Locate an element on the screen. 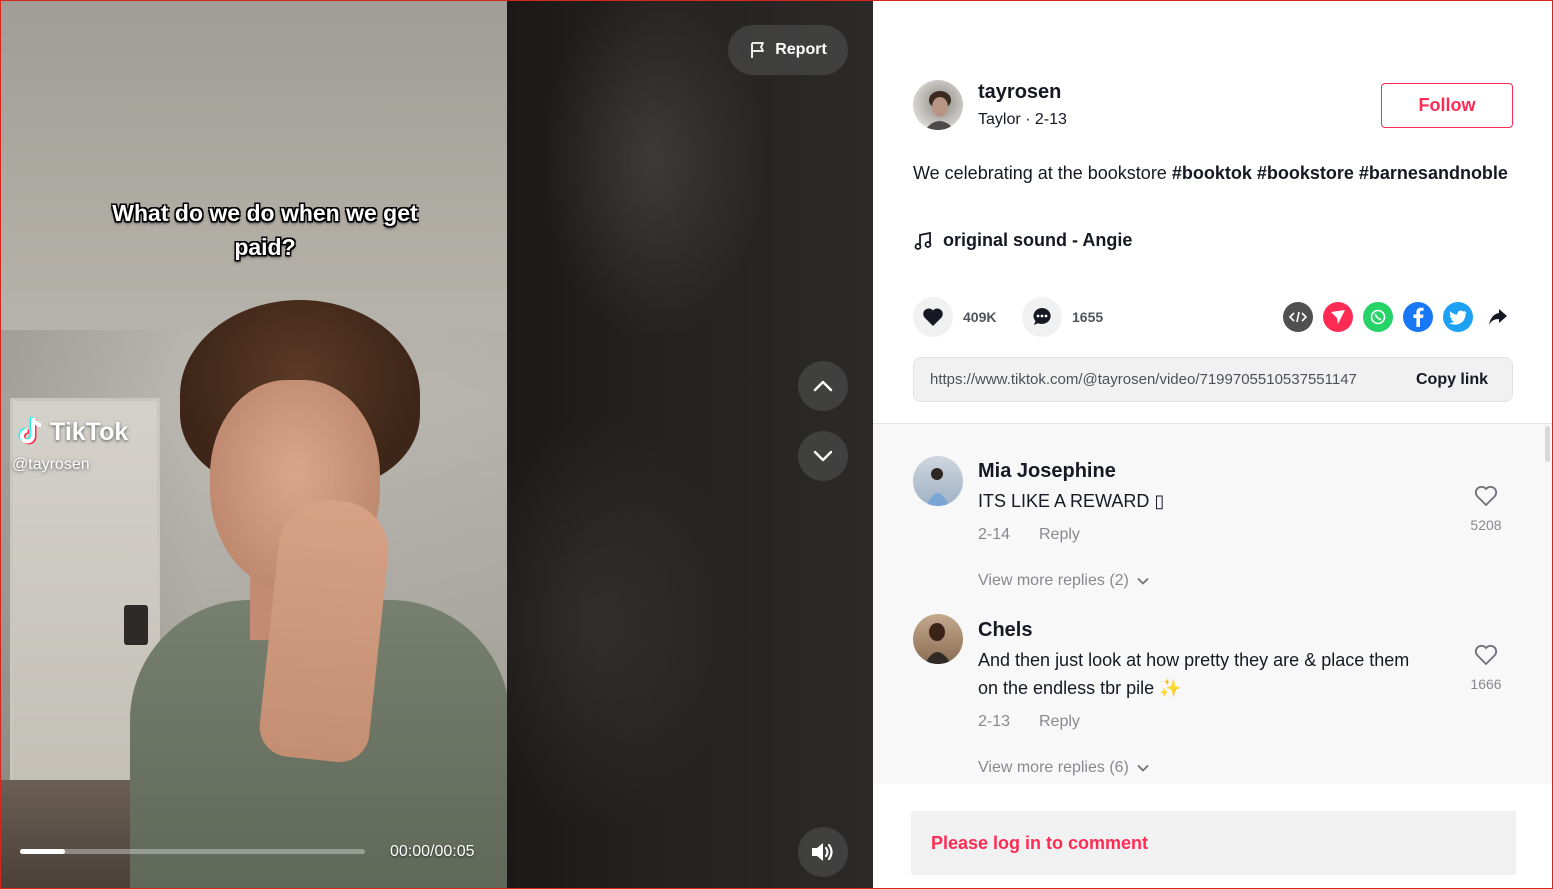  whatsapp-icon is located at coordinates (1378, 317).